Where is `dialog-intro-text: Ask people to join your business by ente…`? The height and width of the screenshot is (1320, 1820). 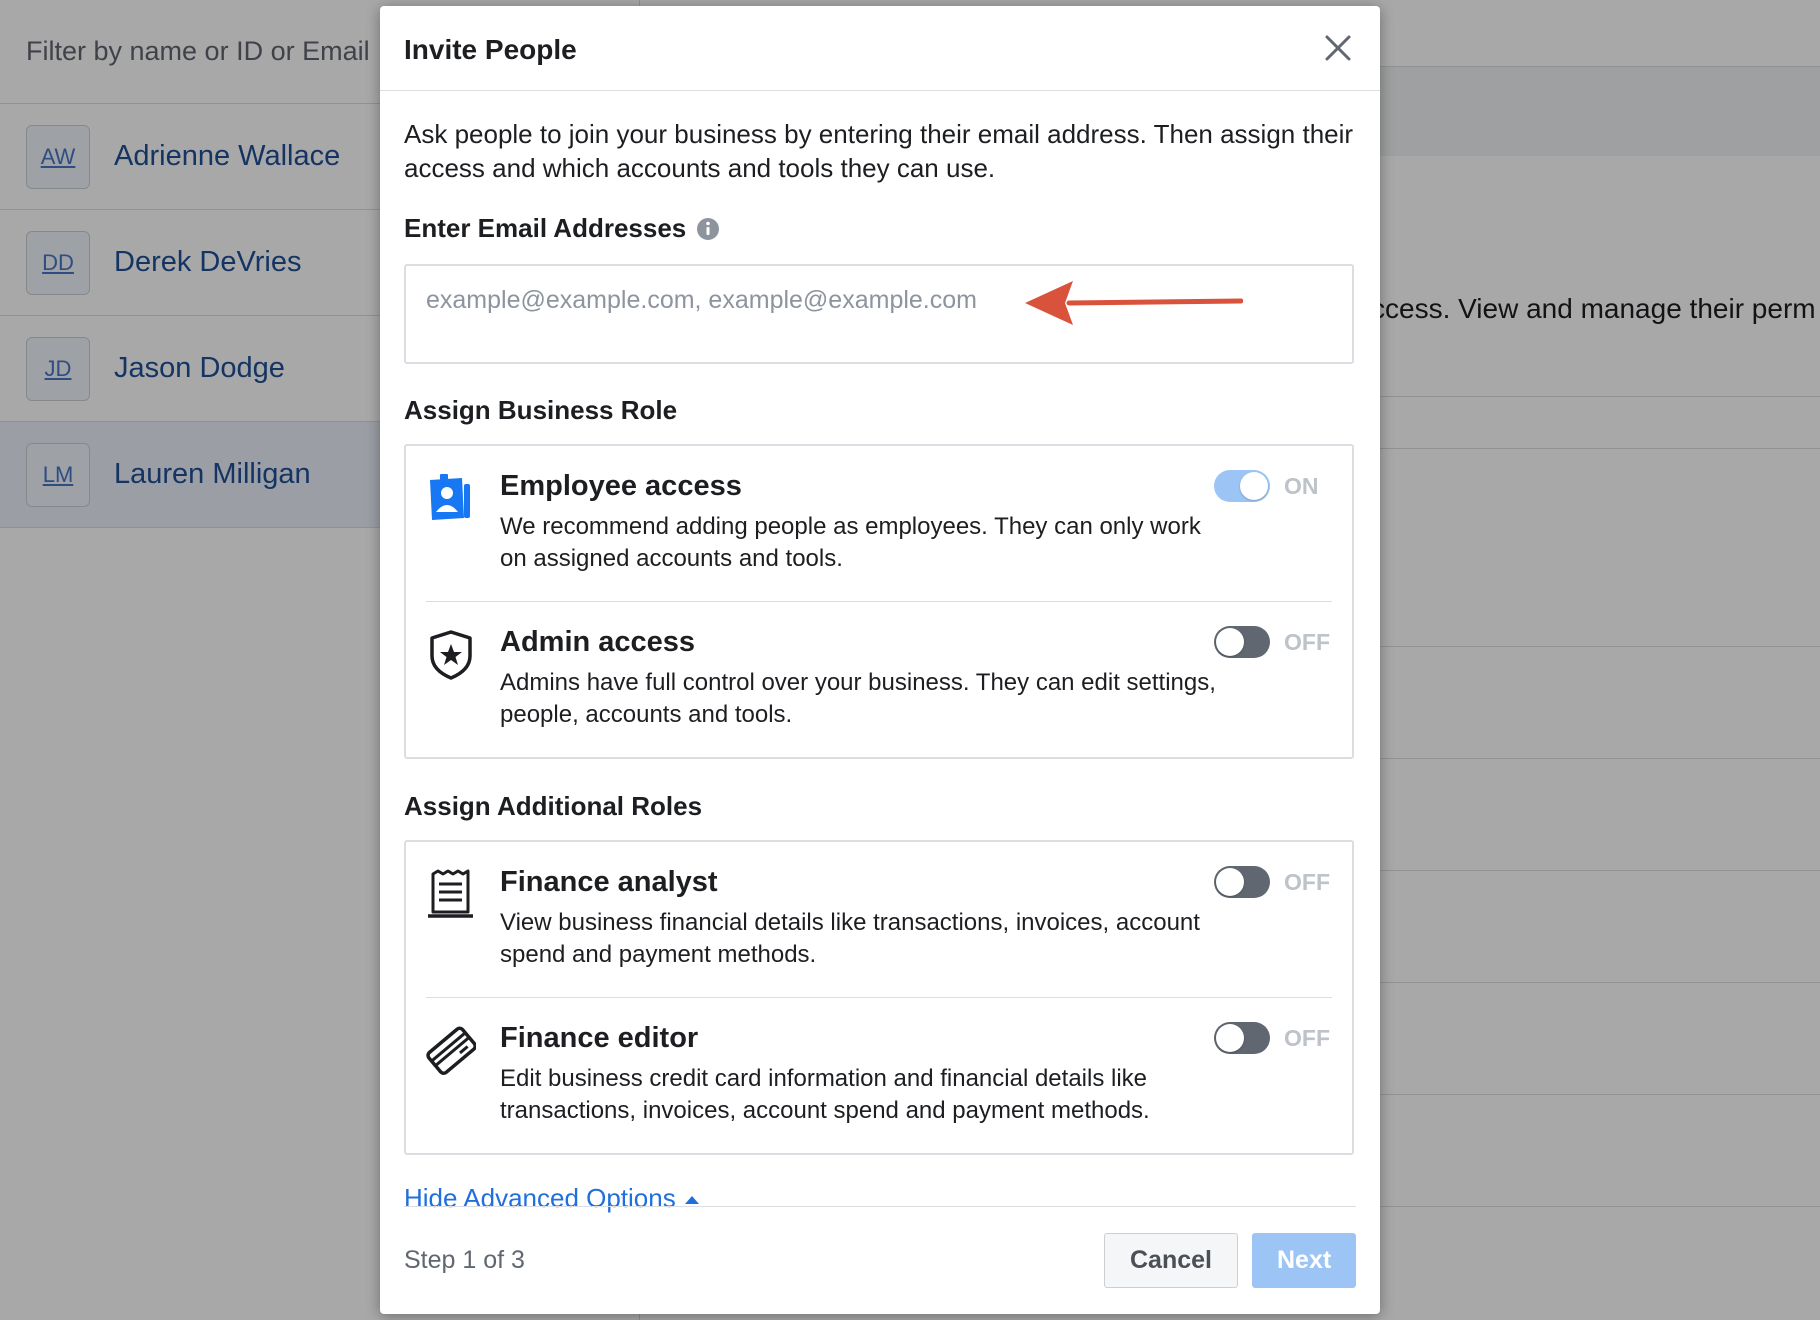
dialog-intro-text: Ask people to join your business by ente… is located at coordinates (879, 151).